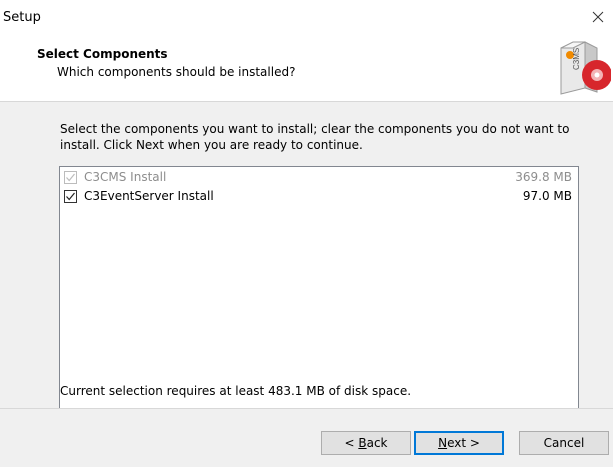 The image size is (613, 467). What do you see at coordinates (125, 177) in the screenshot?
I see `component-label: C3CMS Install` at bounding box center [125, 177].